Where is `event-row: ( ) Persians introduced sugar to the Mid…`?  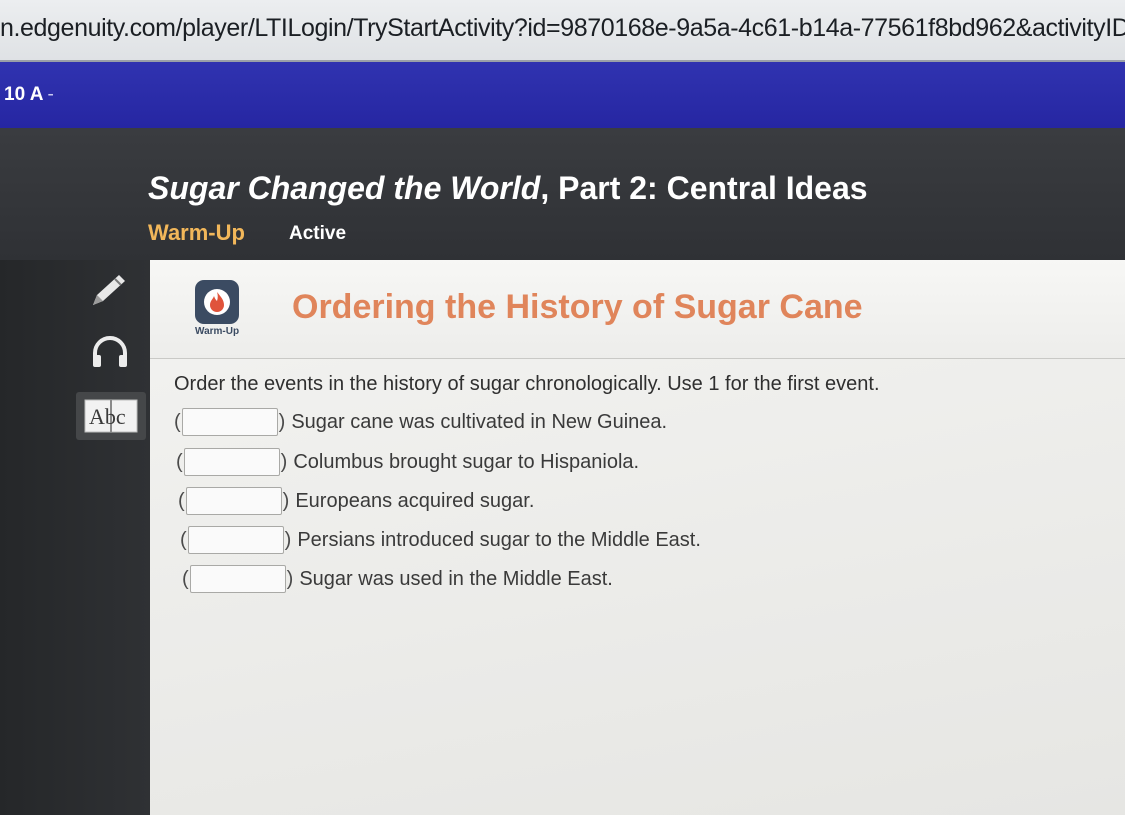 event-row: ( ) Persians introduced sugar to the Mid… is located at coordinates (440, 540).